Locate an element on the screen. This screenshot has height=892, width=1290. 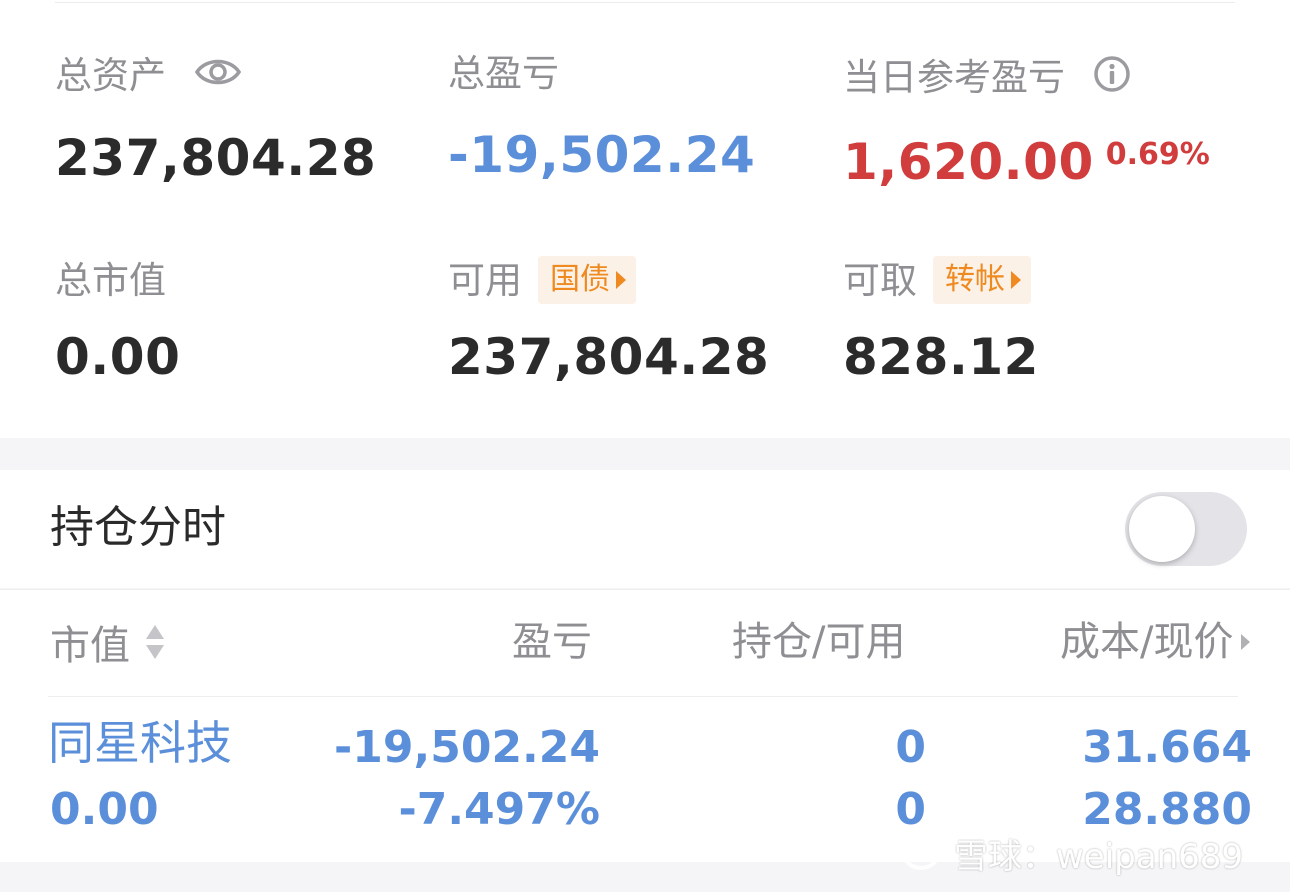
header-market-value-label: 市值 is located at coordinates (90, 645).